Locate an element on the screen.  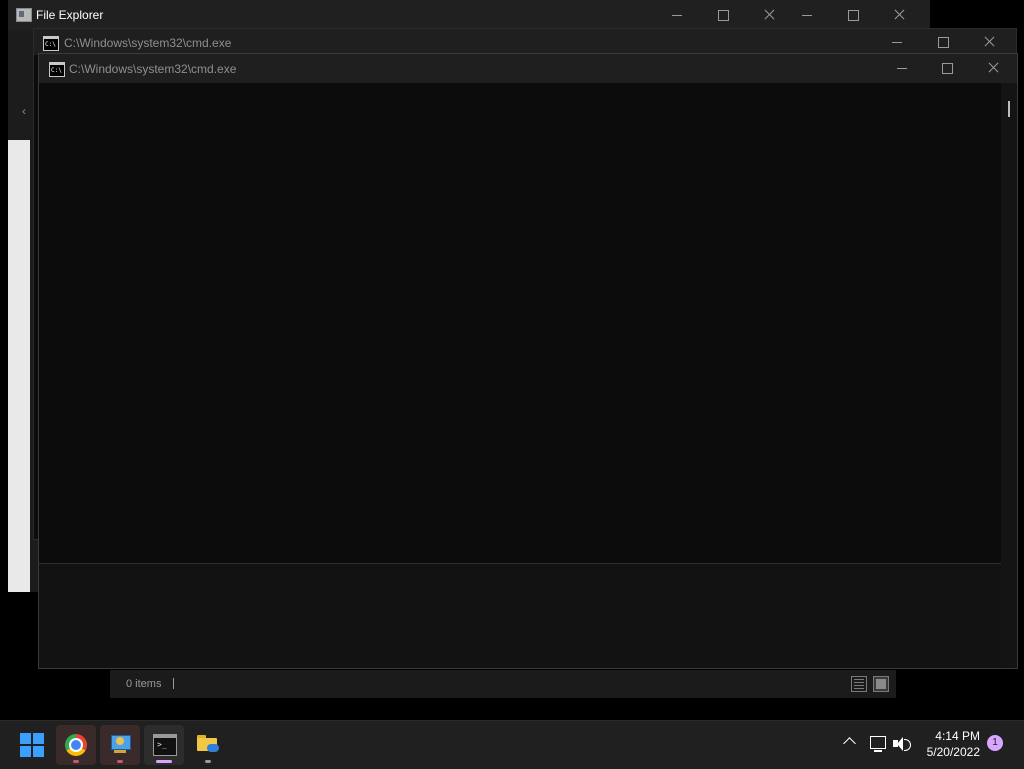
taskbar-file-explorer is located at coordinates (208, 745).